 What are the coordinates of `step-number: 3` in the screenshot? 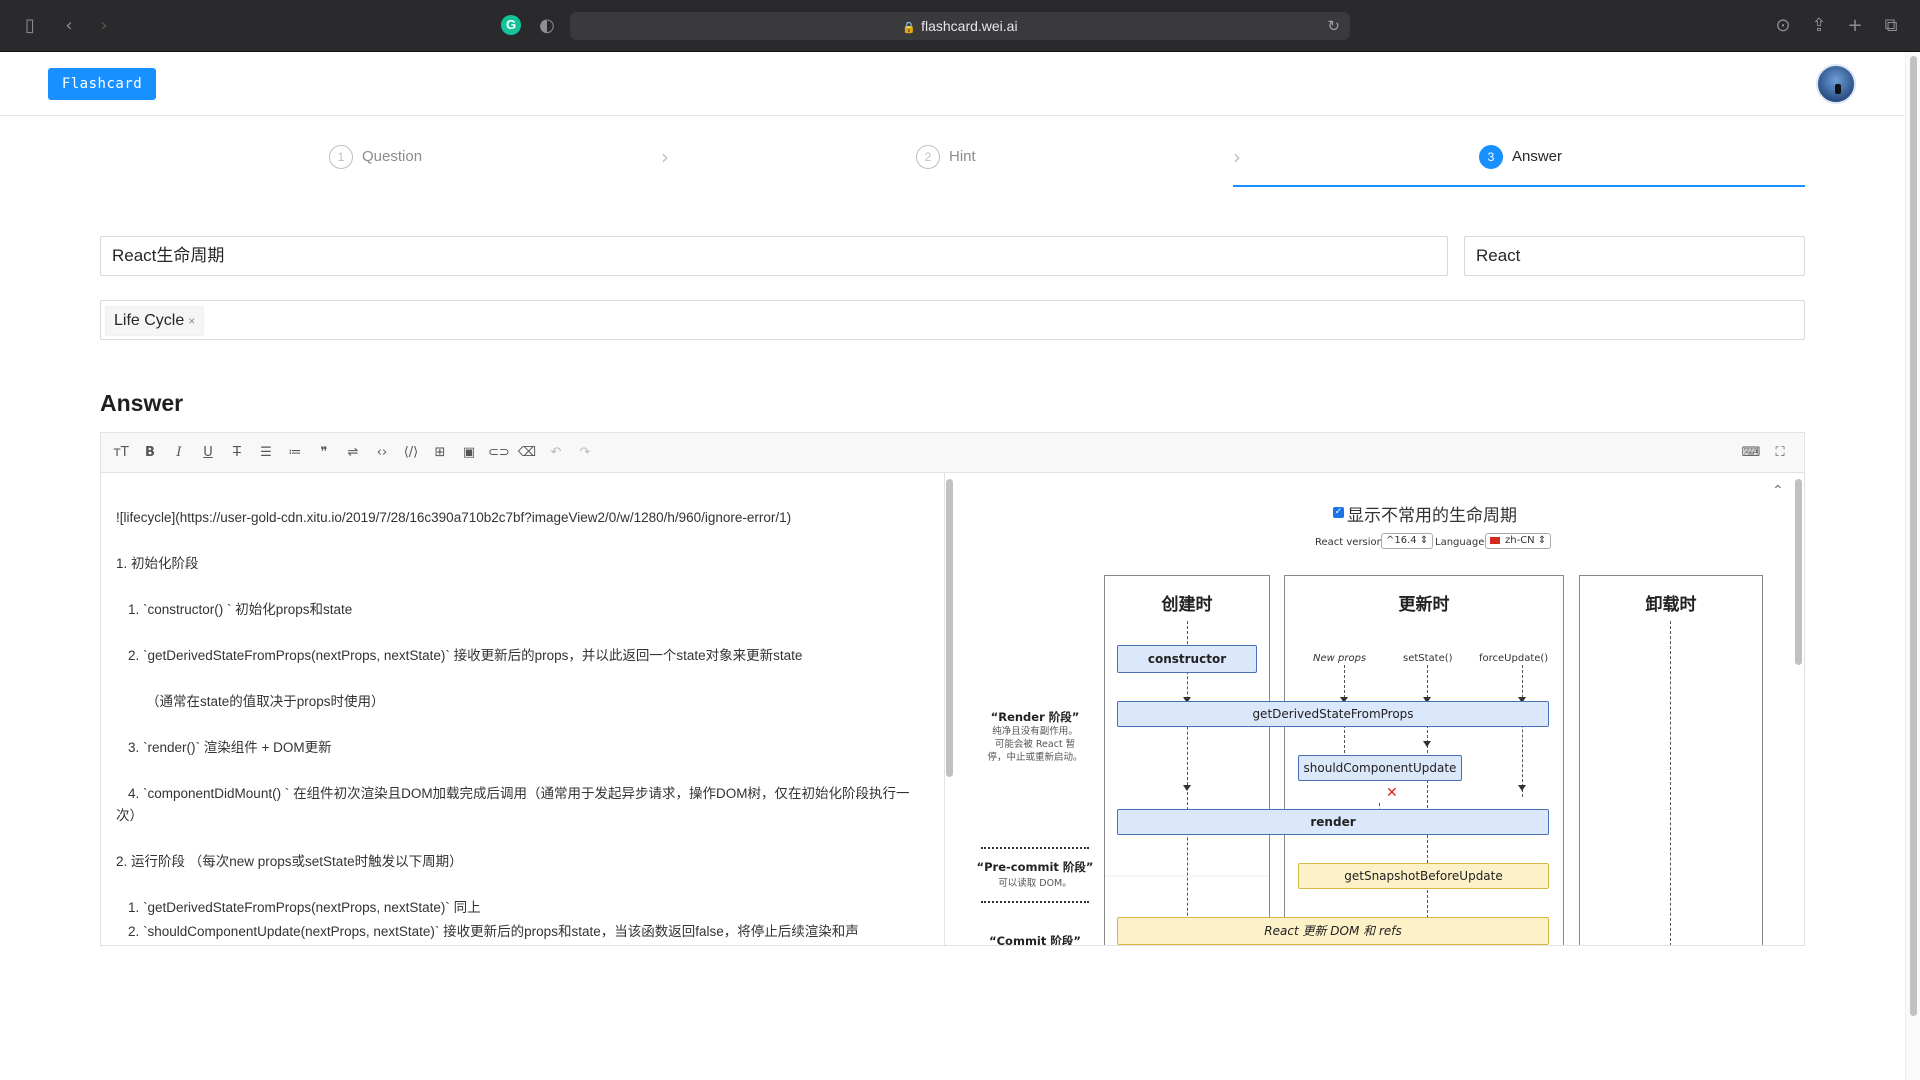 It's located at (1491, 157).